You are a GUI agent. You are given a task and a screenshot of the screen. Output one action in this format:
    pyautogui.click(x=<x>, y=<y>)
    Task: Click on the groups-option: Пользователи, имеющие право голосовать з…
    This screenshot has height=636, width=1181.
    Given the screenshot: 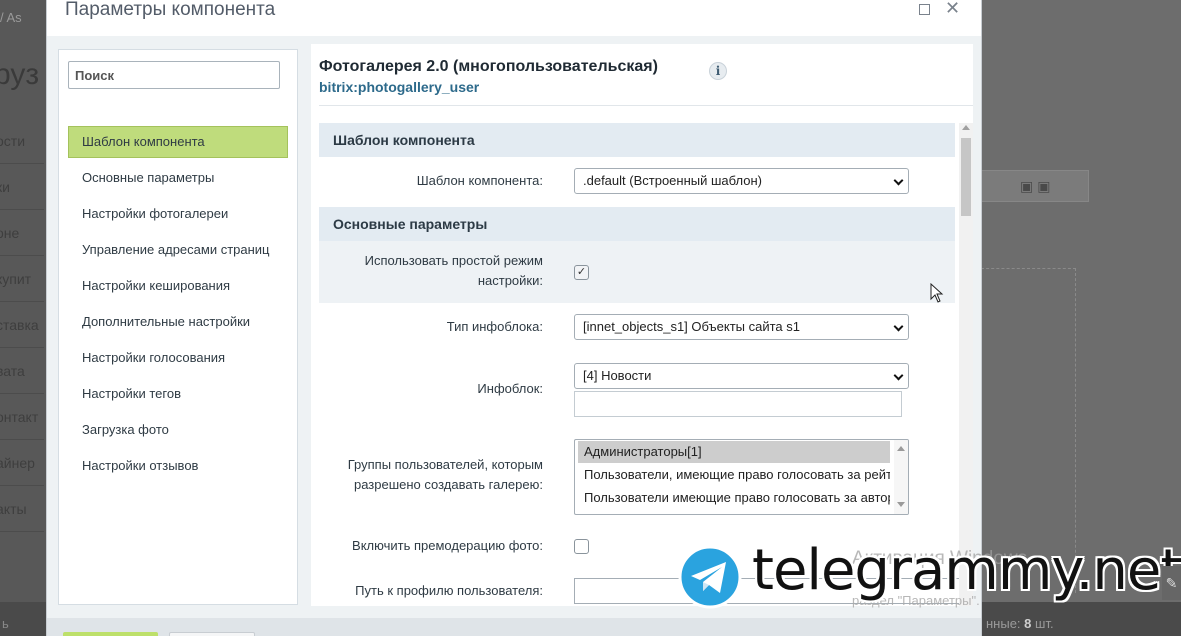 What is the action you would take?
    pyautogui.click(x=734, y=475)
    